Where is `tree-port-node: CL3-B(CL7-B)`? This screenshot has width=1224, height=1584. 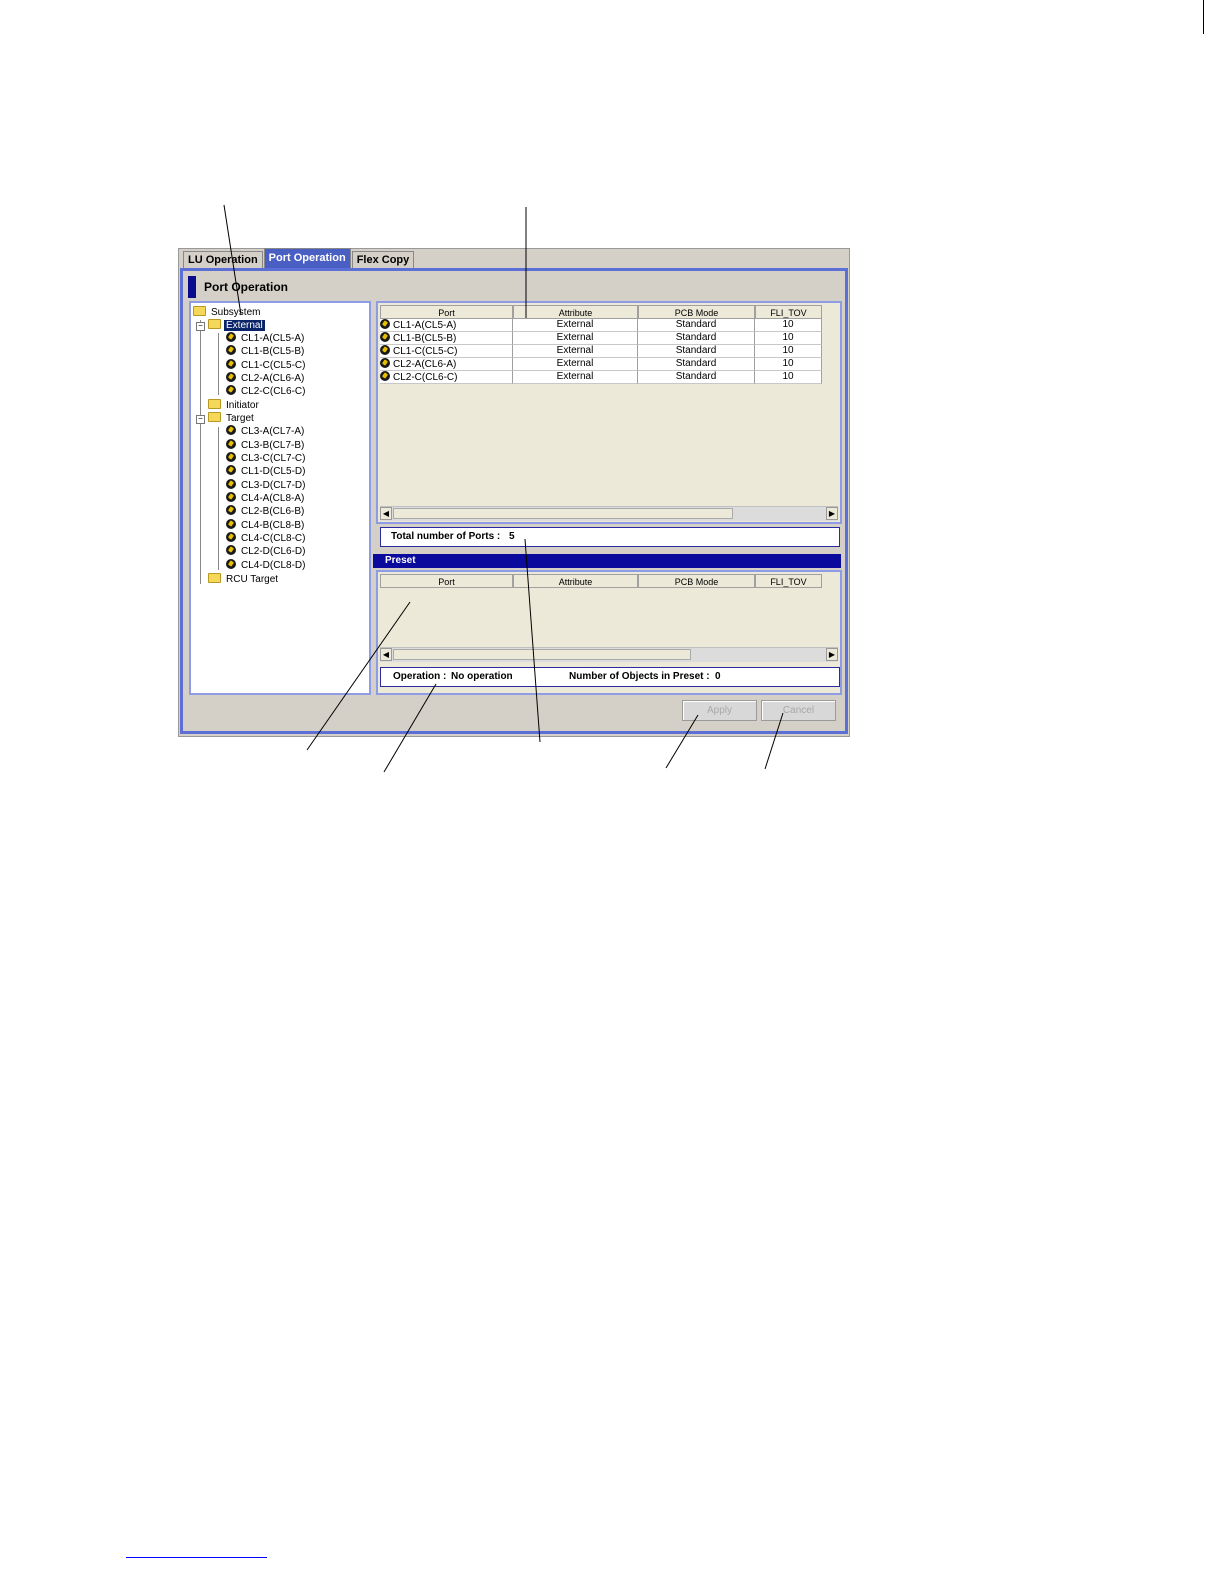
tree-port-node: CL3-B(CL7-B) is located at coordinates (266, 445).